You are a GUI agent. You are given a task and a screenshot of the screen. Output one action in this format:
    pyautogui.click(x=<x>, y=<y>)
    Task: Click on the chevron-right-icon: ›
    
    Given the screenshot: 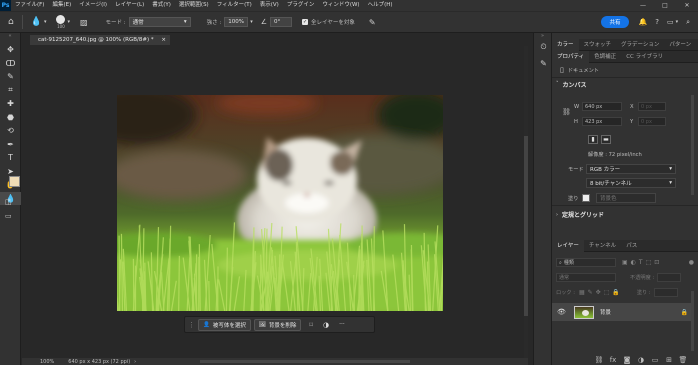 What is the action you would take?
    pyautogui.click(x=135, y=362)
    